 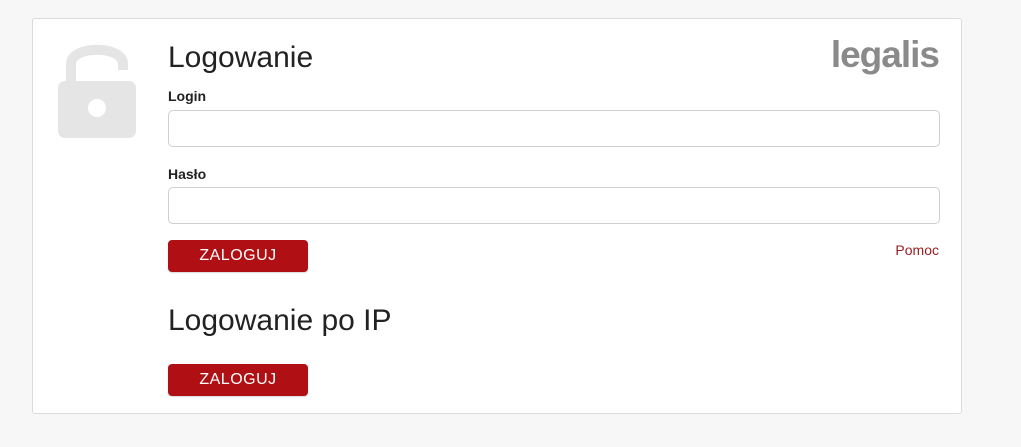 What do you see at coordinates (885, 54) in the screenshot?
I see `legalis-logo: legalis` at bounding box center [885, 54].